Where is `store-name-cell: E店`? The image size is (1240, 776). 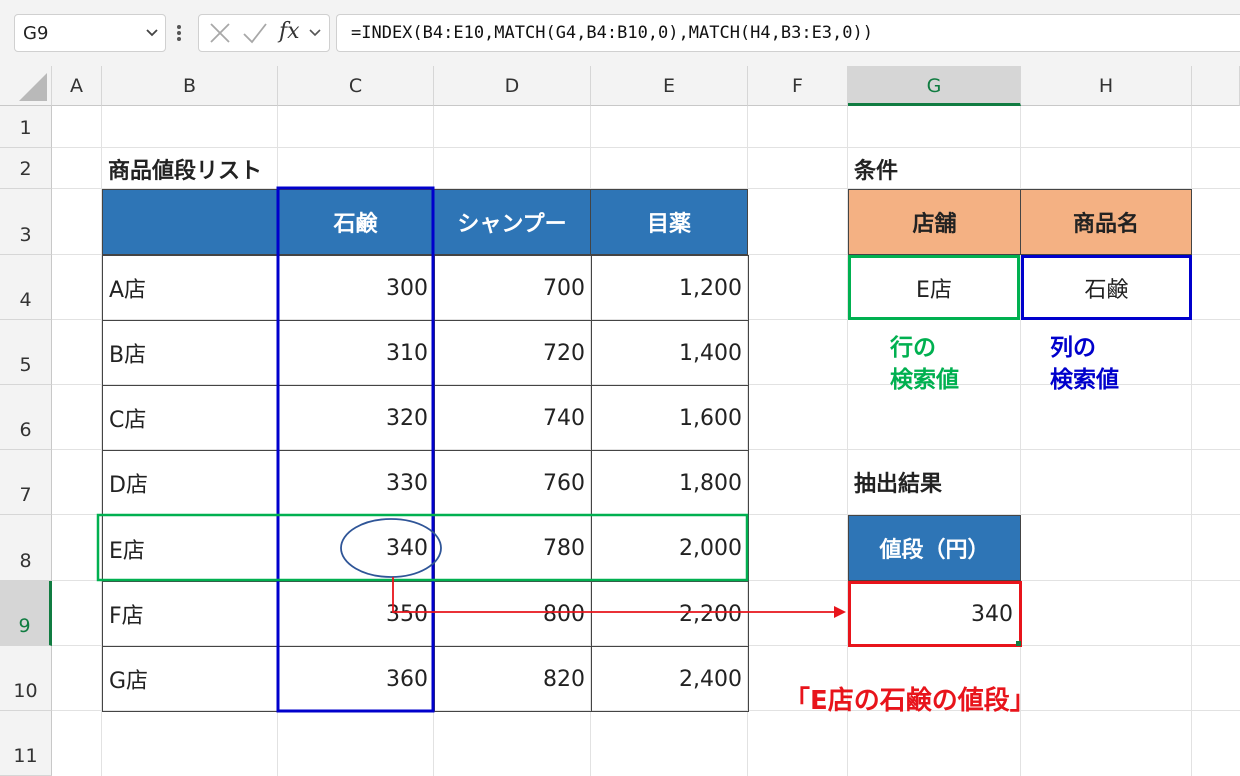 store-name-cell: E店 is located at coordinates (190, 548).